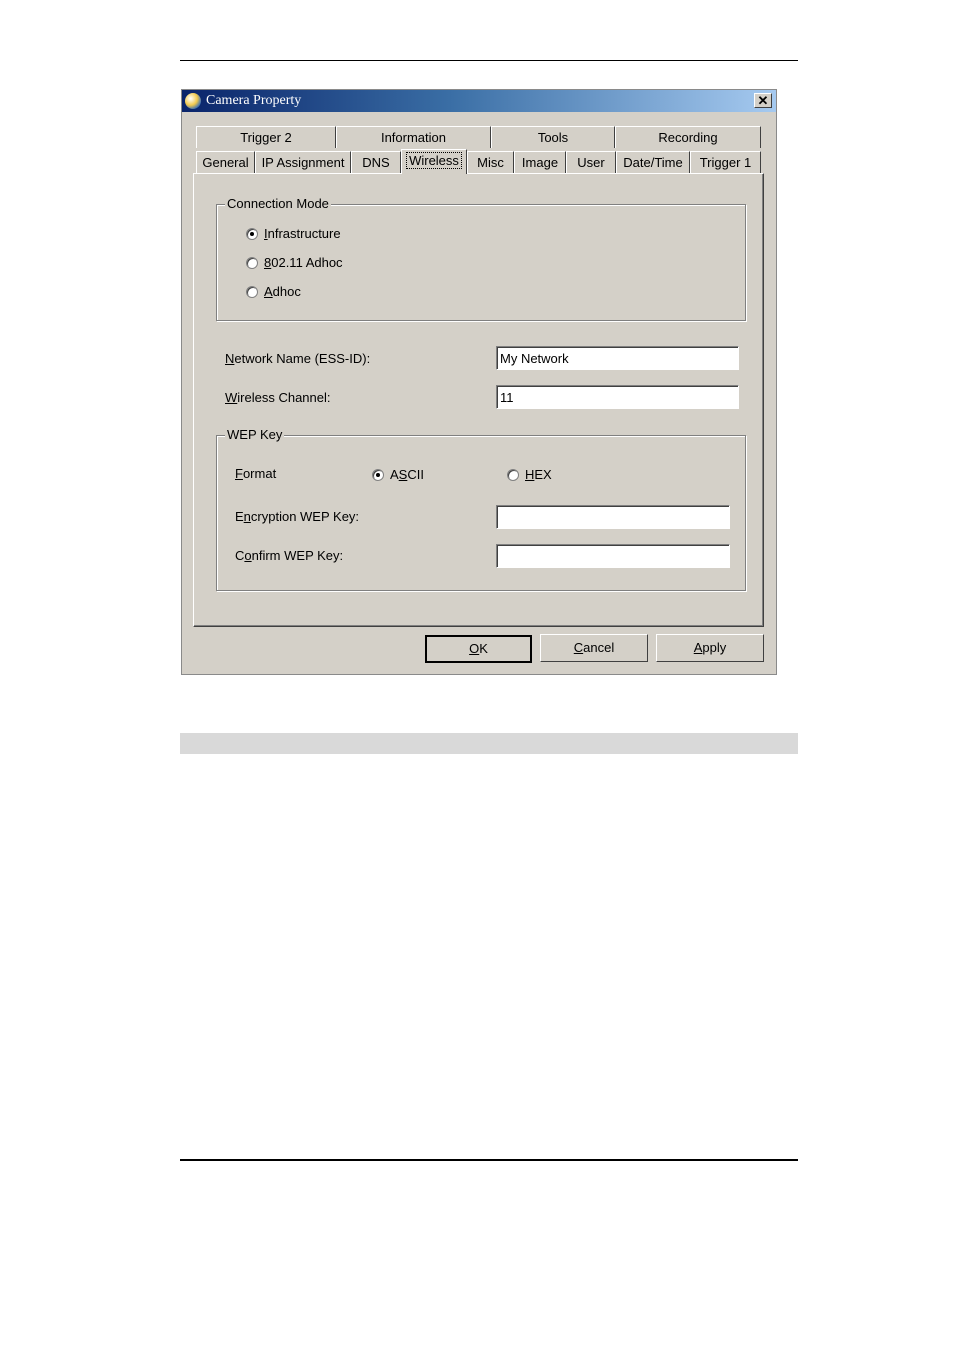 The height and width of the screenshot is (1349, 954). I want to click on tab-wireless: Wireless, so click(434, 161).